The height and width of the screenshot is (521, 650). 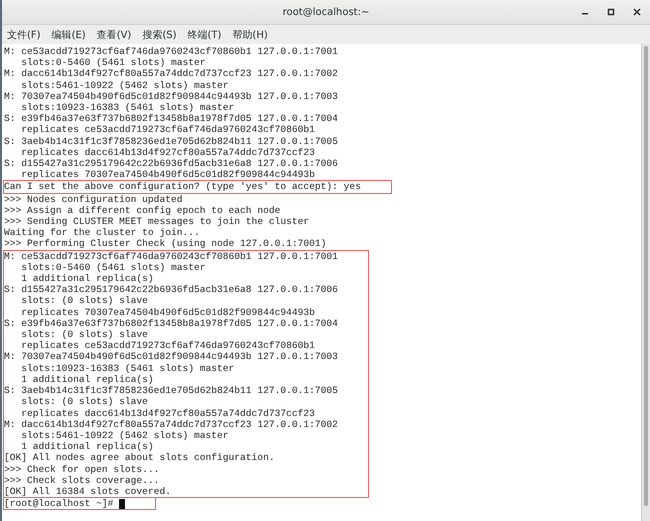 What do you see at coordinates (326, 12) in the screenshot?
I see `window-title: root@localhost:~` at bounding box center [326, 12].